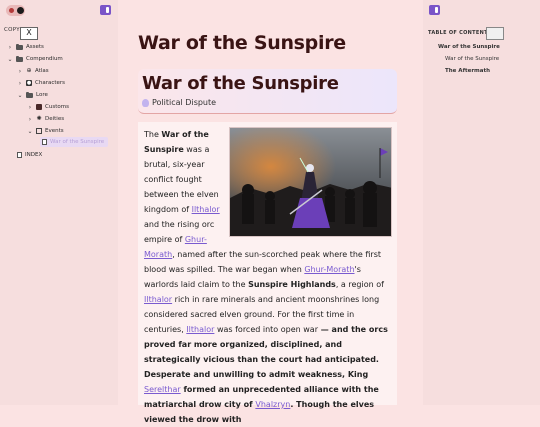 The image size is (540, 427). I want to click on sidebar-toggle-icon, so click(105, 10).